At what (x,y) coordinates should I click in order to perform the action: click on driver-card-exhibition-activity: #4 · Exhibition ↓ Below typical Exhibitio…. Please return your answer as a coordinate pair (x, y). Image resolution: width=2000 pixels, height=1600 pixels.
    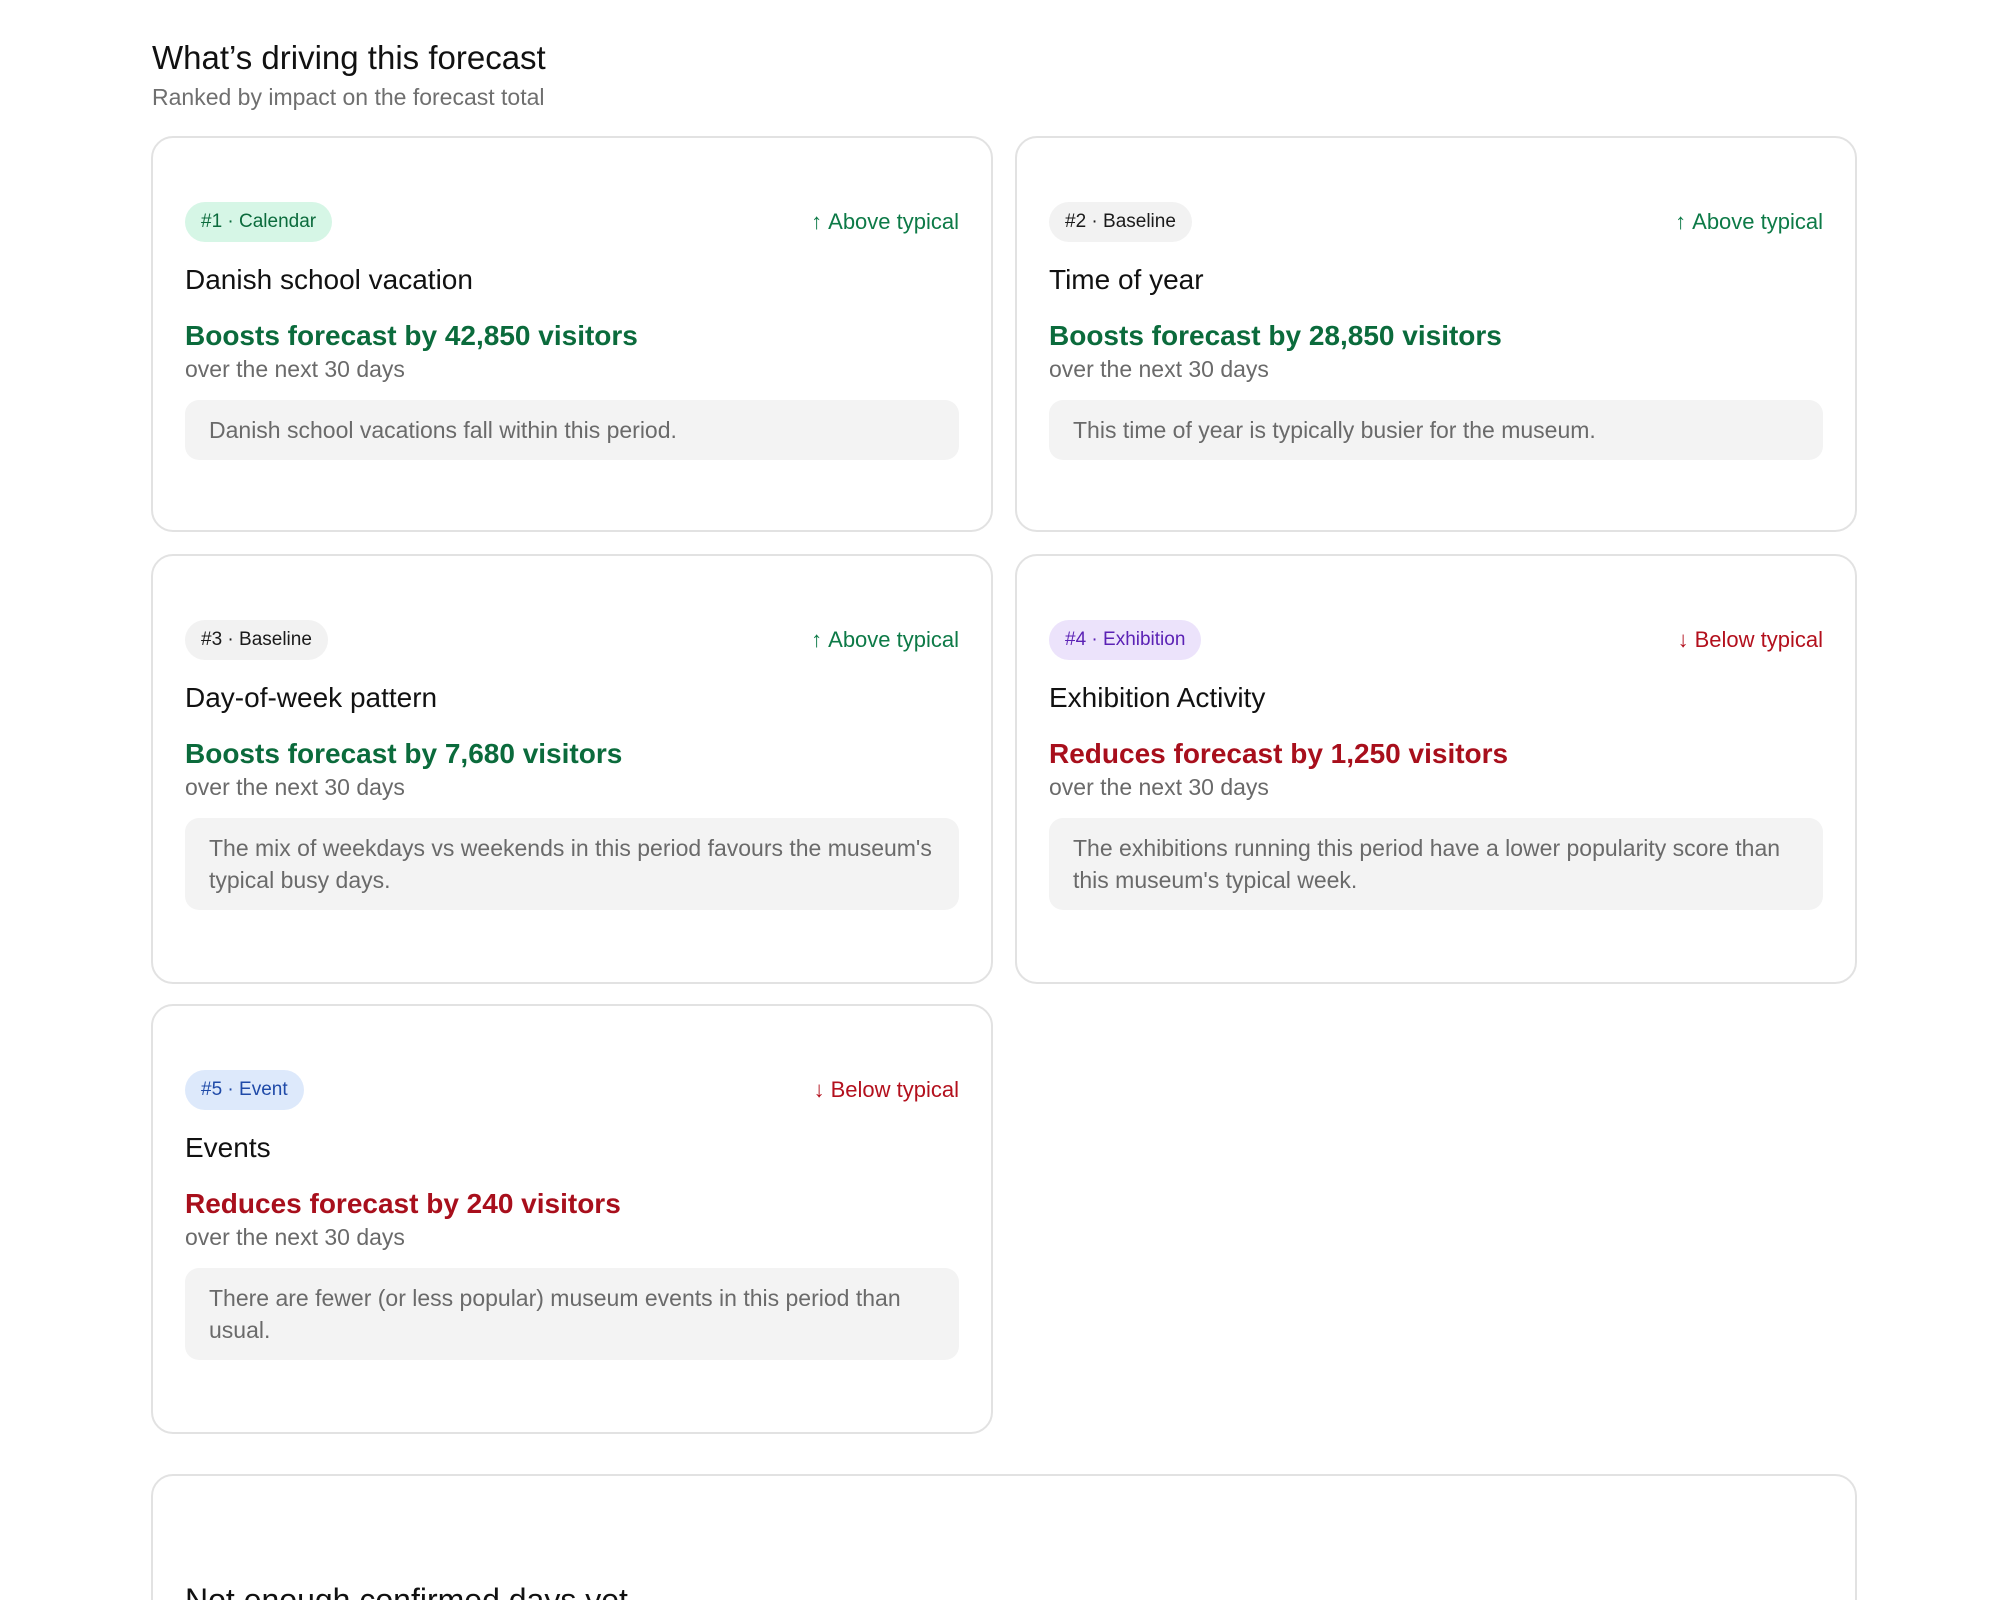
    Looking at the image, I should click on (1436, 769).